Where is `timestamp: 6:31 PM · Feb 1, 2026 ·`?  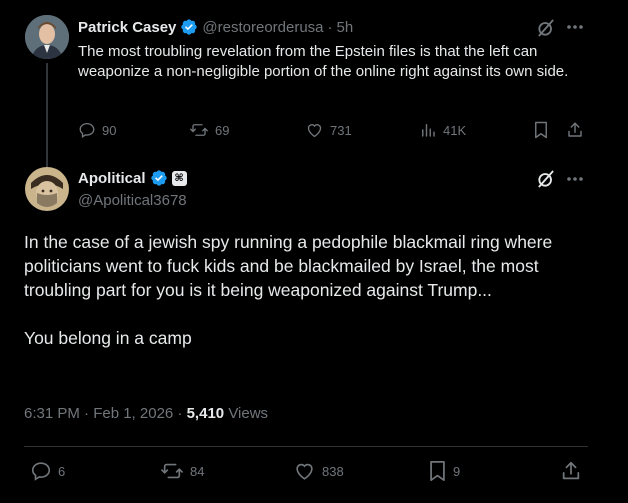
timestamp: 6:31 PM · Feb 1, 2026 · is located at coordinates (105, 413).